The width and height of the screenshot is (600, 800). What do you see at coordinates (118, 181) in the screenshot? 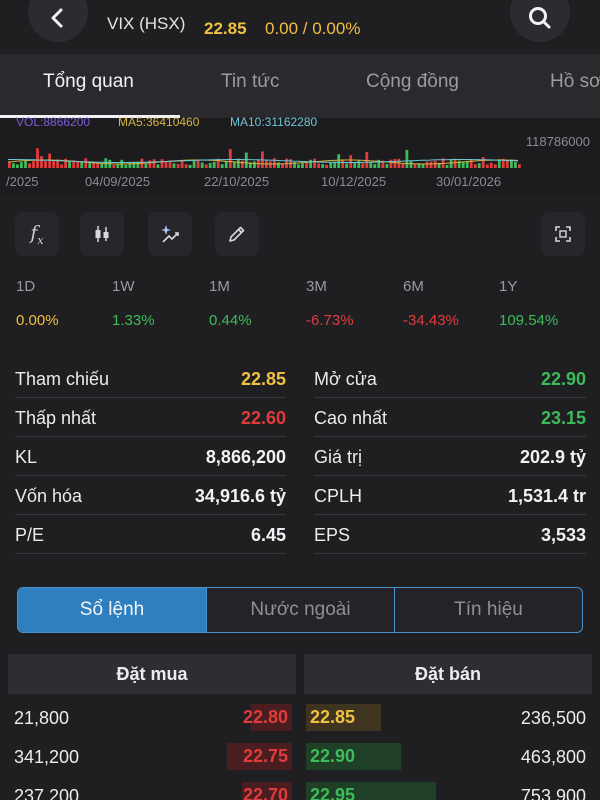
I see `date-label: 04/09/2025` at bounding box center [118, 181].